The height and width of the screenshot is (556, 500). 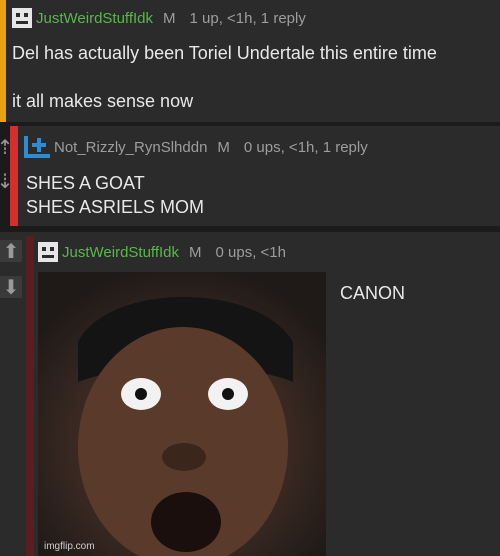 What do you see at coordinates (69, 546) in the screenshot?
I see `watermark: imgflip.com` at bounding box center [69, 546].